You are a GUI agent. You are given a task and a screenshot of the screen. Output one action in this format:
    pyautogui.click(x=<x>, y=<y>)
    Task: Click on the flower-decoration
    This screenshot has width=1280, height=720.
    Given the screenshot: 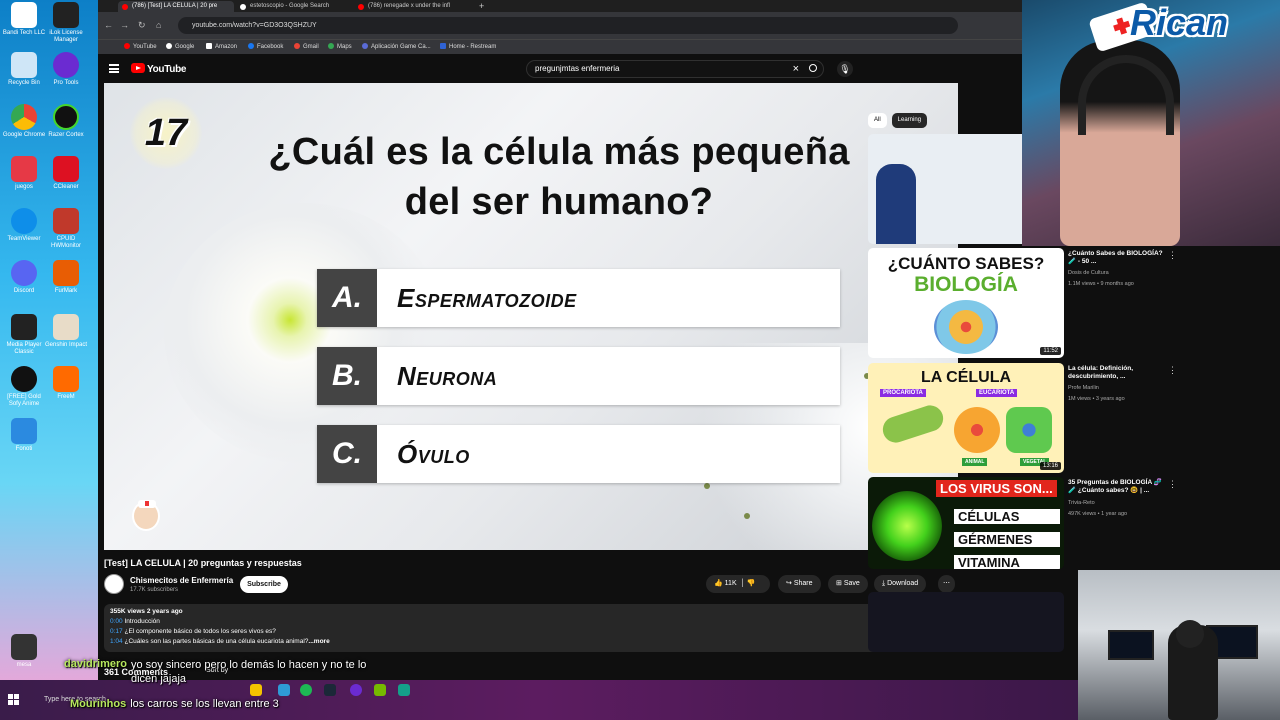 What is the action you would take?
    pyautogui.click(x=304, y=333)
    